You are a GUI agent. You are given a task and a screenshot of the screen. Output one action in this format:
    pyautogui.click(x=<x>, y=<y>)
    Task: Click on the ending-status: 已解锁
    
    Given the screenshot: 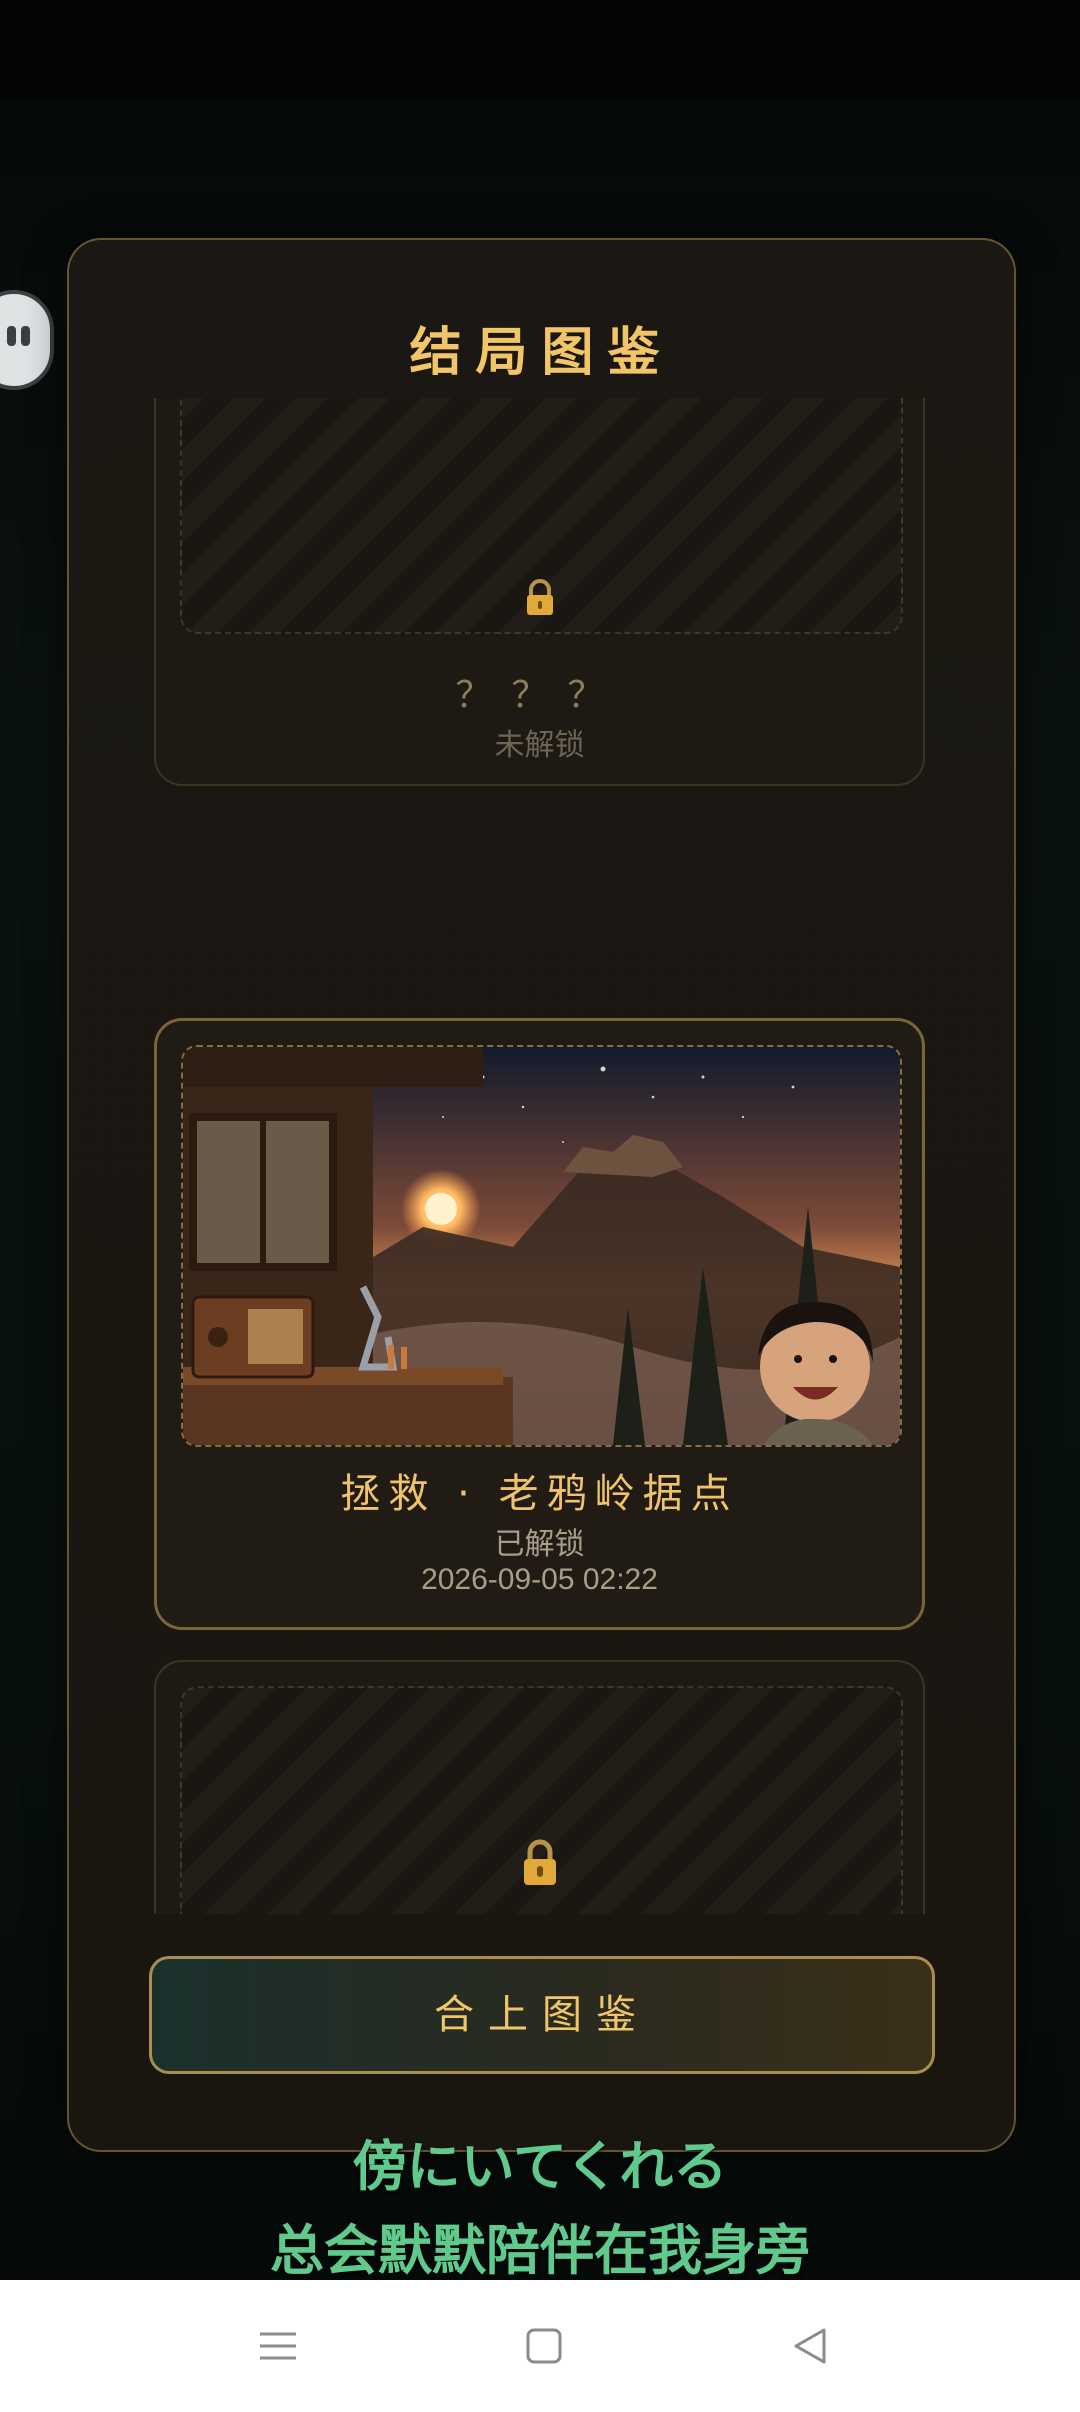 What is the action you would take?
    pyautogui.click(x=539, y=1544)
    